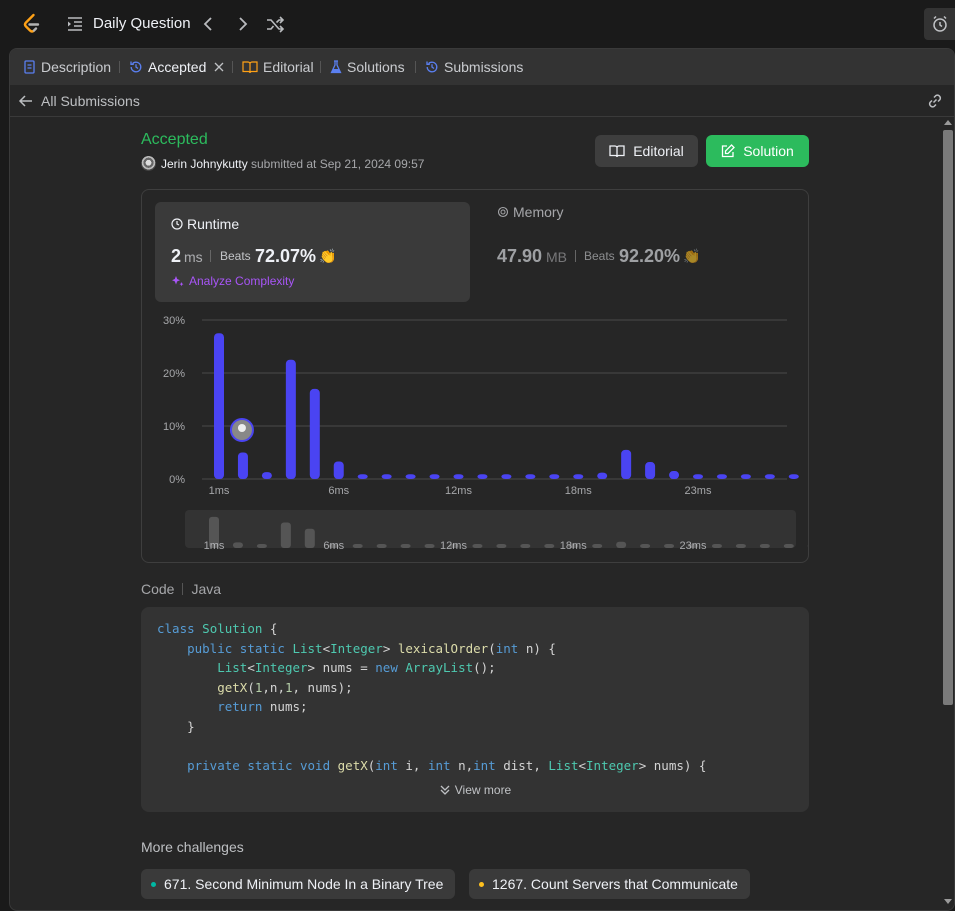 Image resolution: width=955 pixels, height=911 pixels. Describe the element at coordinates (288, 67) in the screenshot. I see `tab-label: Editorial` at that location.